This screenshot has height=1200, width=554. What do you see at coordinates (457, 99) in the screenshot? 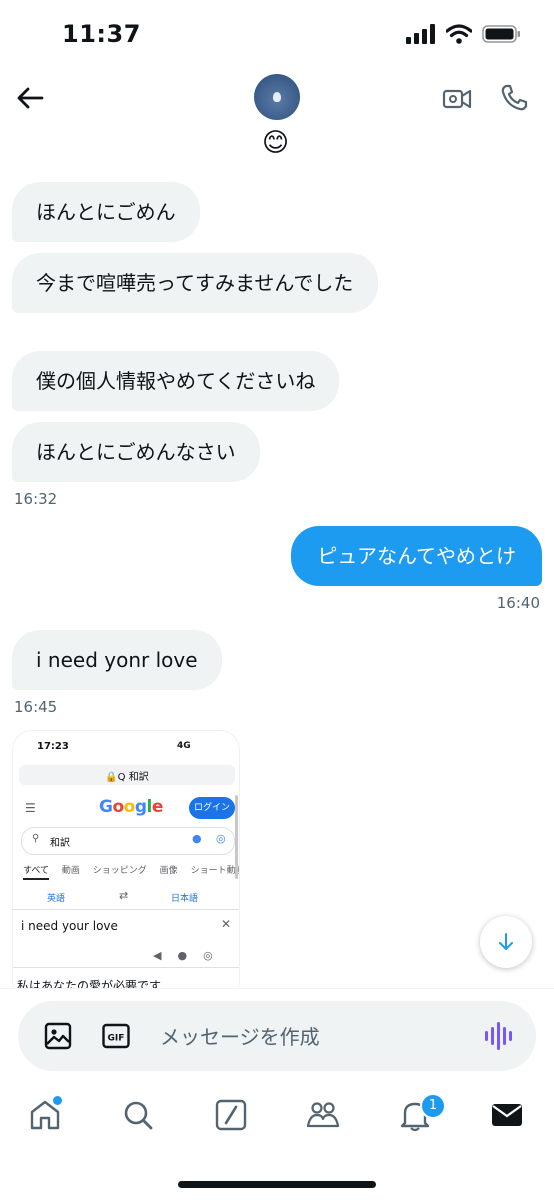
I see `video-call-icon` at bounding box center [457, 99].